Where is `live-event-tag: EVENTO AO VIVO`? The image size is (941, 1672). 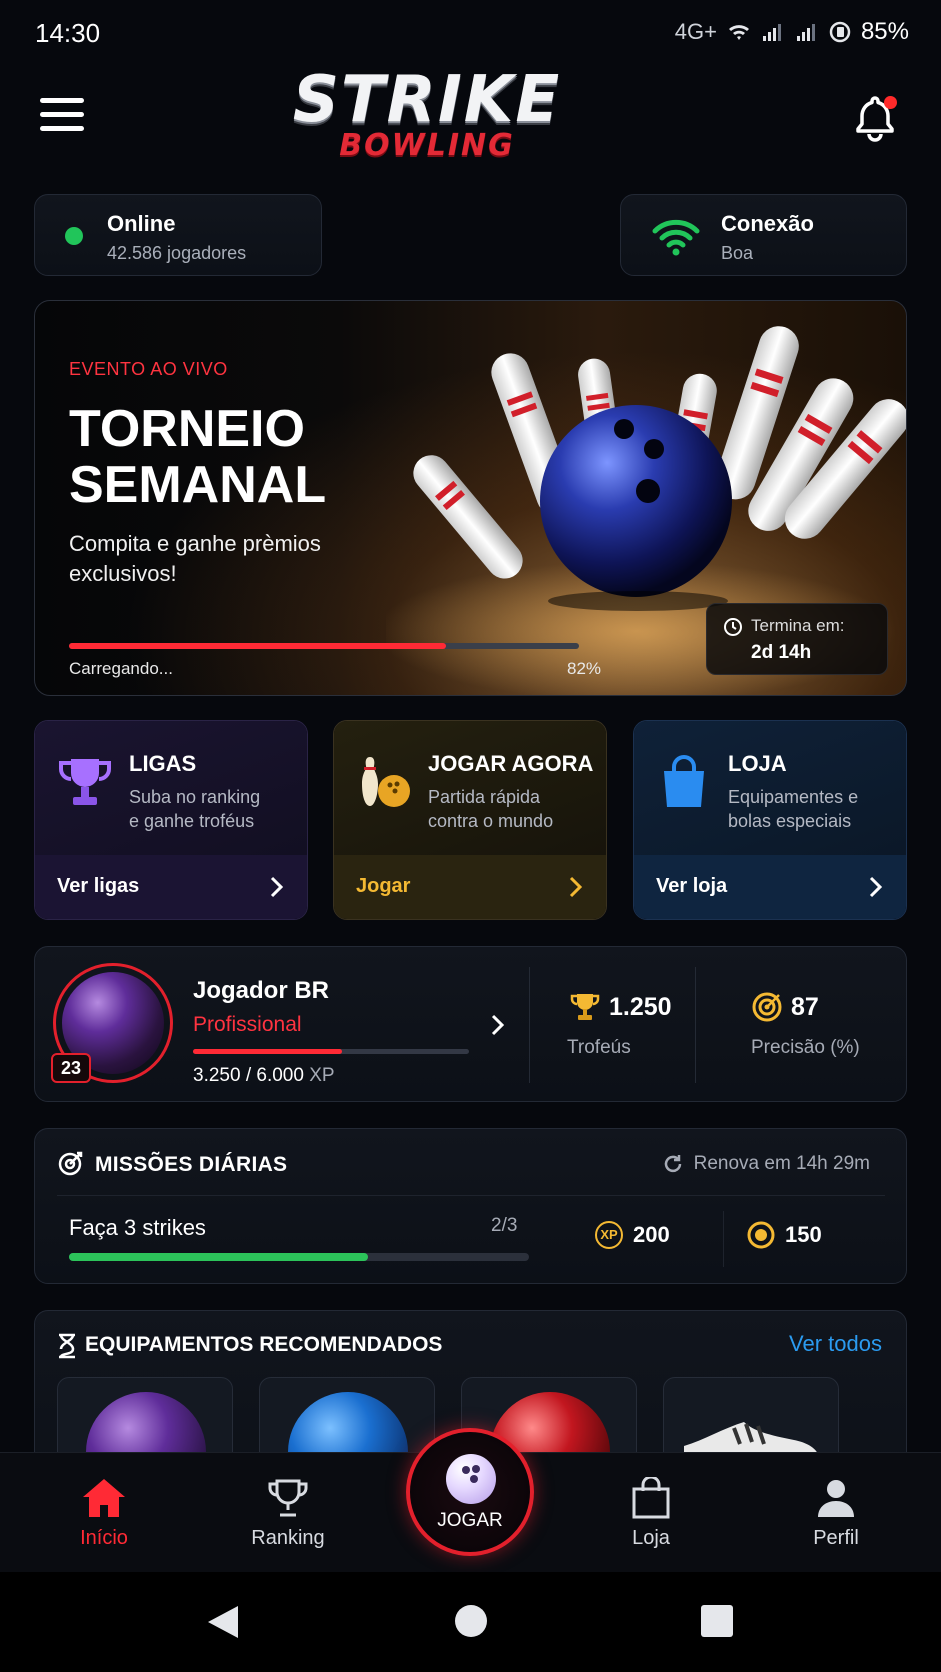
live-event-tag: EVENTO AO VIVO is located at coordinates (148, 369).